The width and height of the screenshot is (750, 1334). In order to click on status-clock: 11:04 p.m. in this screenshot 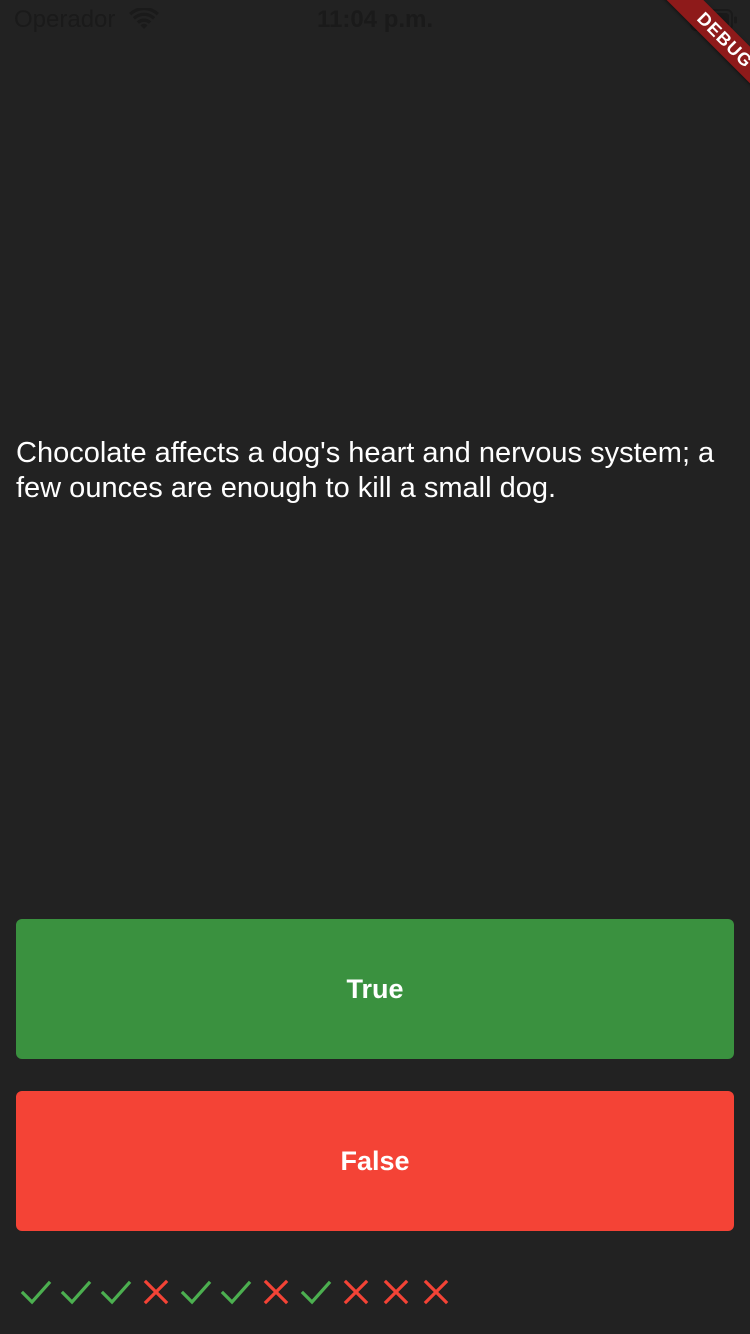, I will do `click(375, 19)`.